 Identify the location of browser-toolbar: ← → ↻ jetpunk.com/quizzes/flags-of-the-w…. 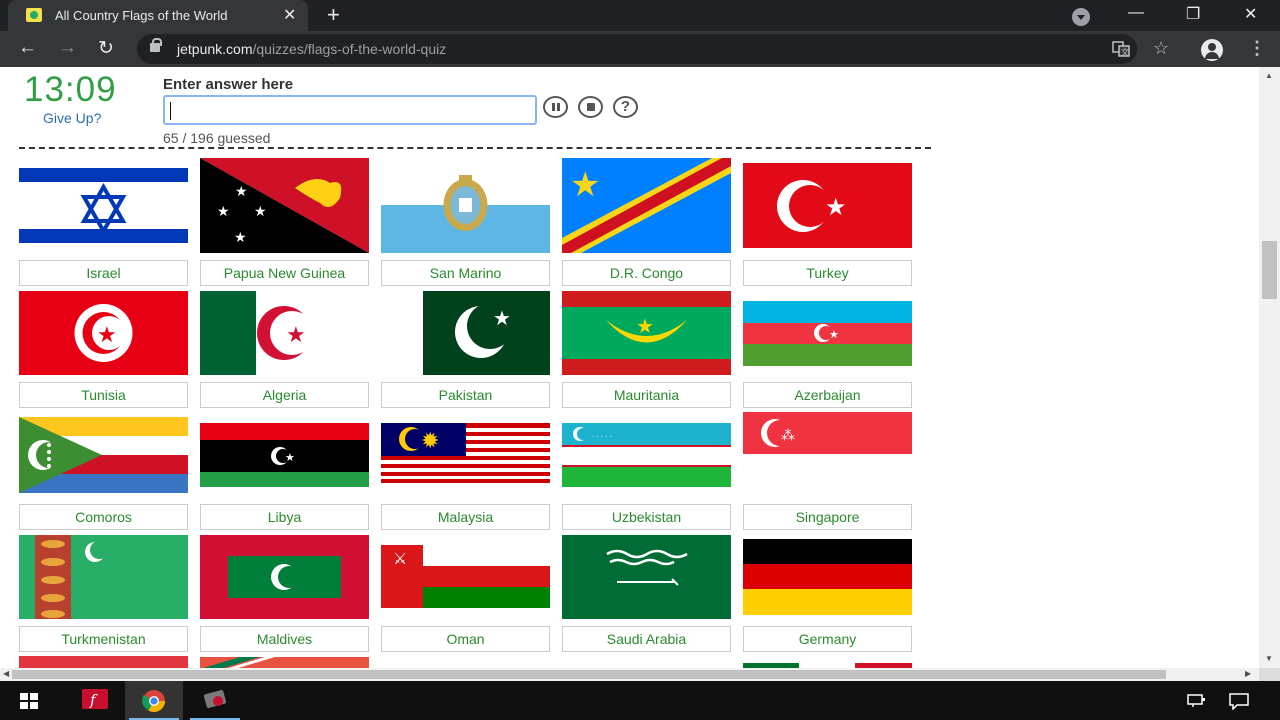
(640, 49).